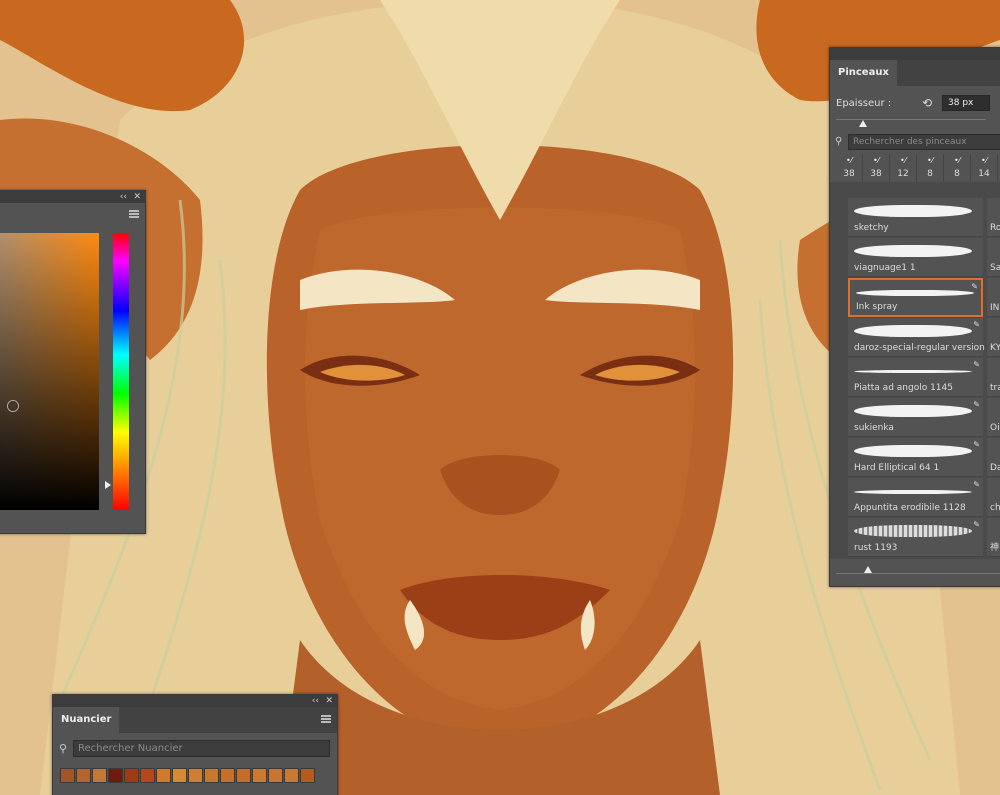 The image size is (1000, 795). Describe the element at coordinates (868, 569) in the screenshot. I see `preview-size-slider-handle` at that location.